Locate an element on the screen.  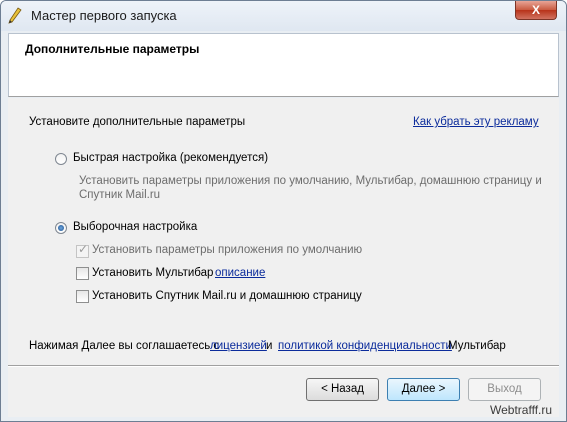
checkmark-icon: ✓ is located at coordinates (83, 249).